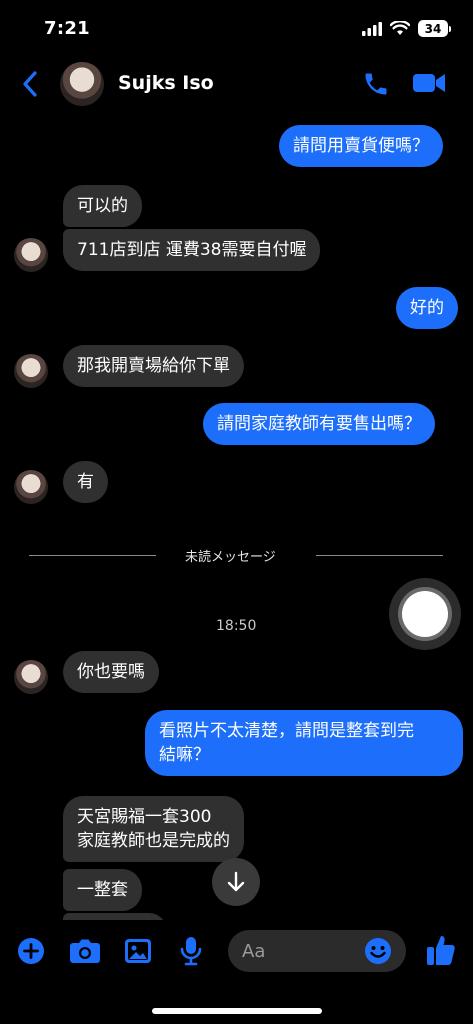 The image size is (473, 1024). I want to click on message-outgoing: 請問用賣貨便嗎？, so click(361, 146).